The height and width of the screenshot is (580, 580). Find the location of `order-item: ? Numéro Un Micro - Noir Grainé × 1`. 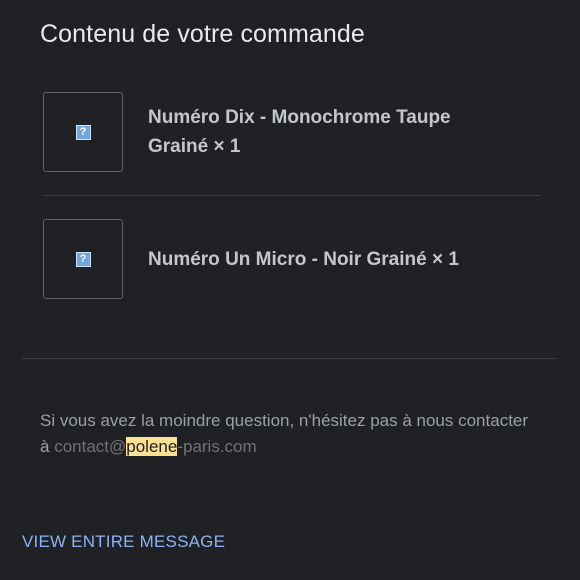

order-item: ? Numéro Un Micro - Noir Grainé × 1 is located at coordinates (291, 259).